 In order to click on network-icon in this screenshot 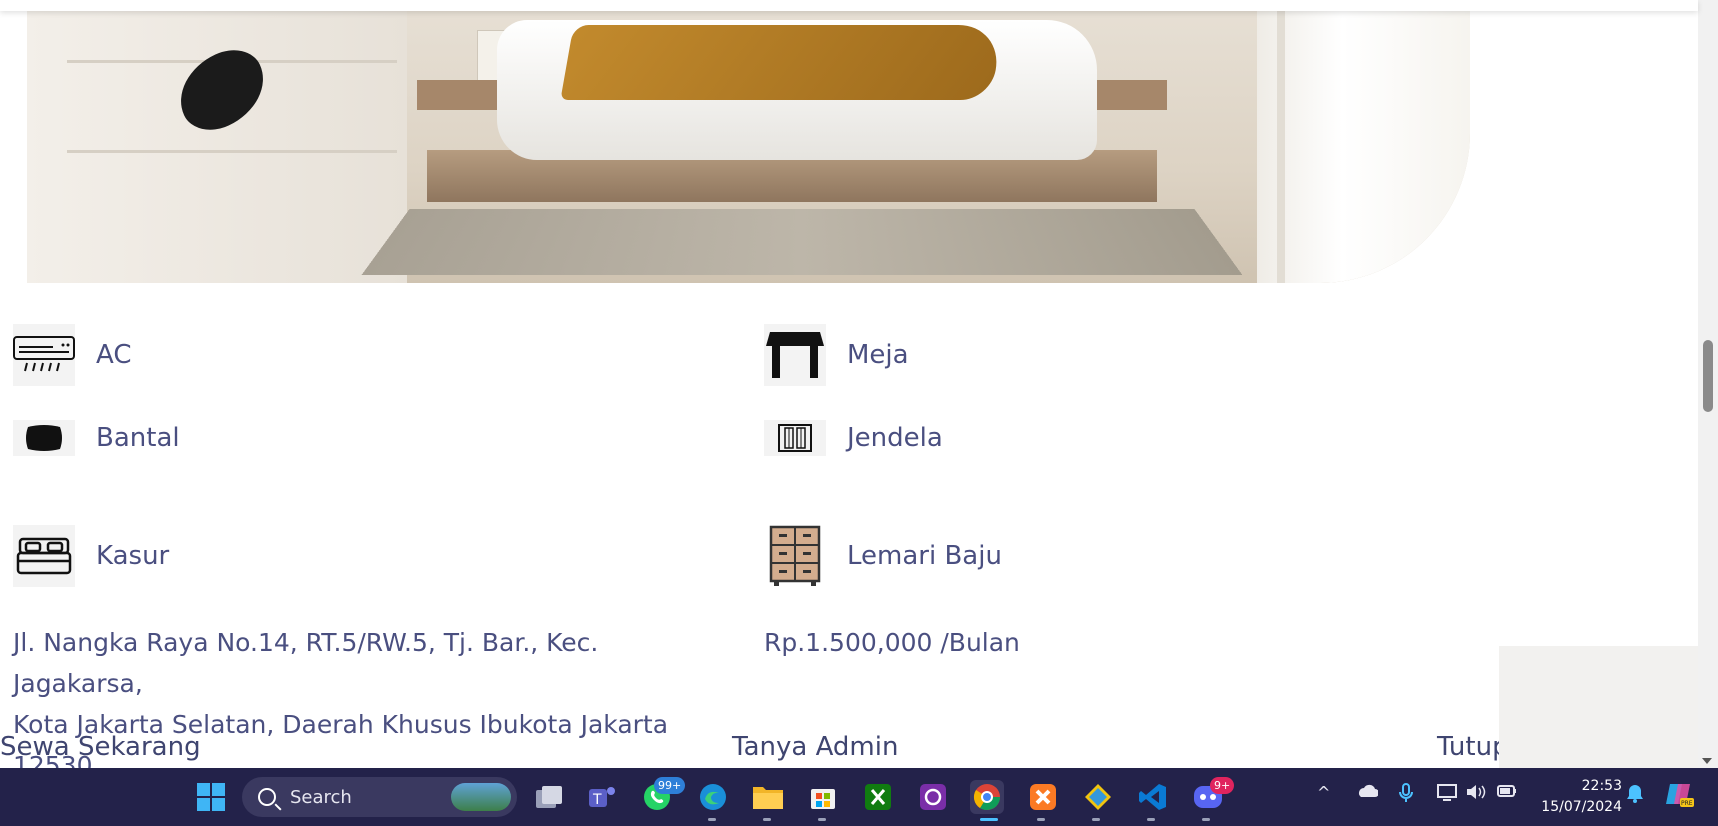, I will do `click(1447, 794)`.